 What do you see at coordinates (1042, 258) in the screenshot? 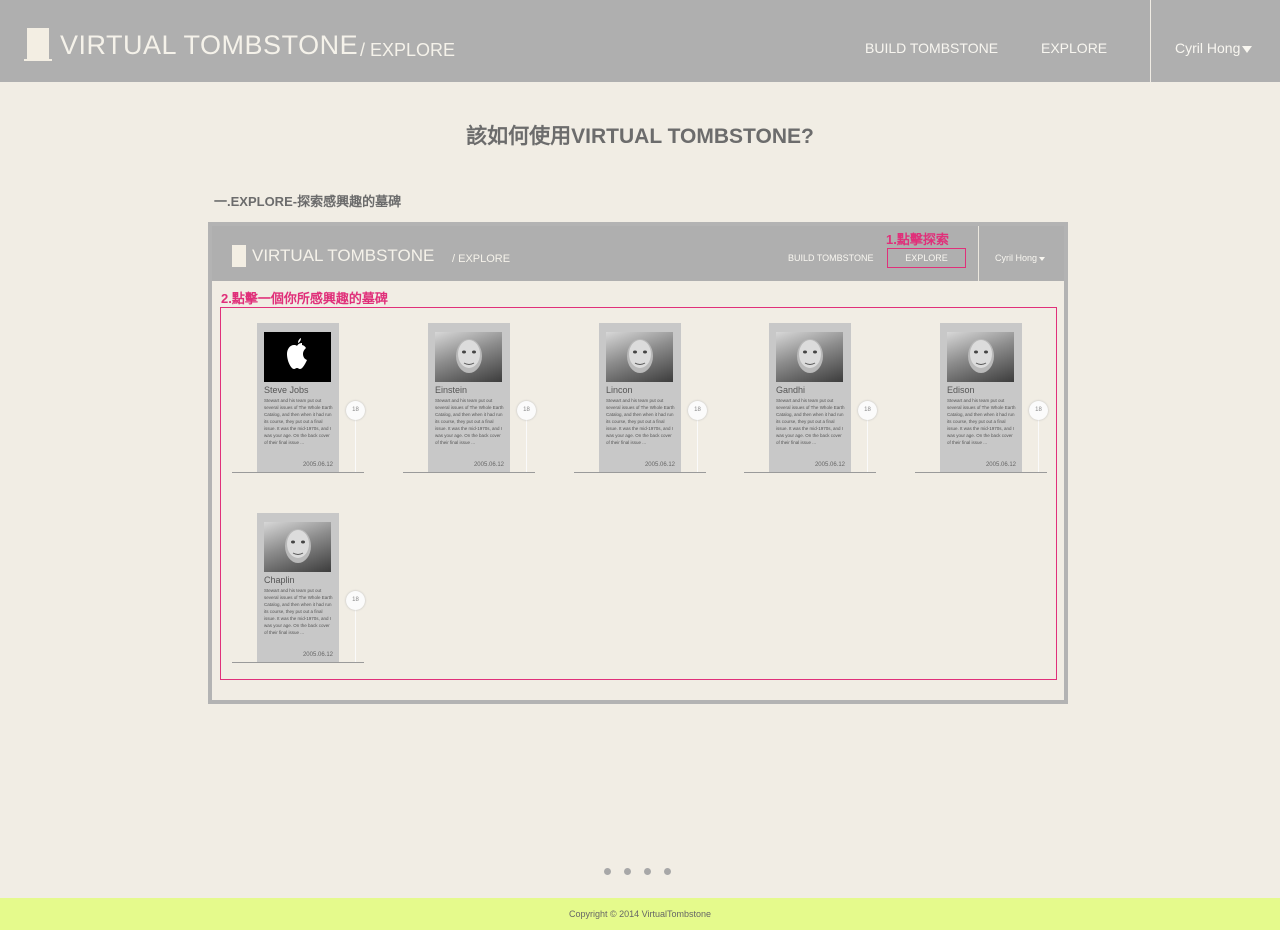
I see `mock-caret-down-icon` at bounding box center [1042, 258].